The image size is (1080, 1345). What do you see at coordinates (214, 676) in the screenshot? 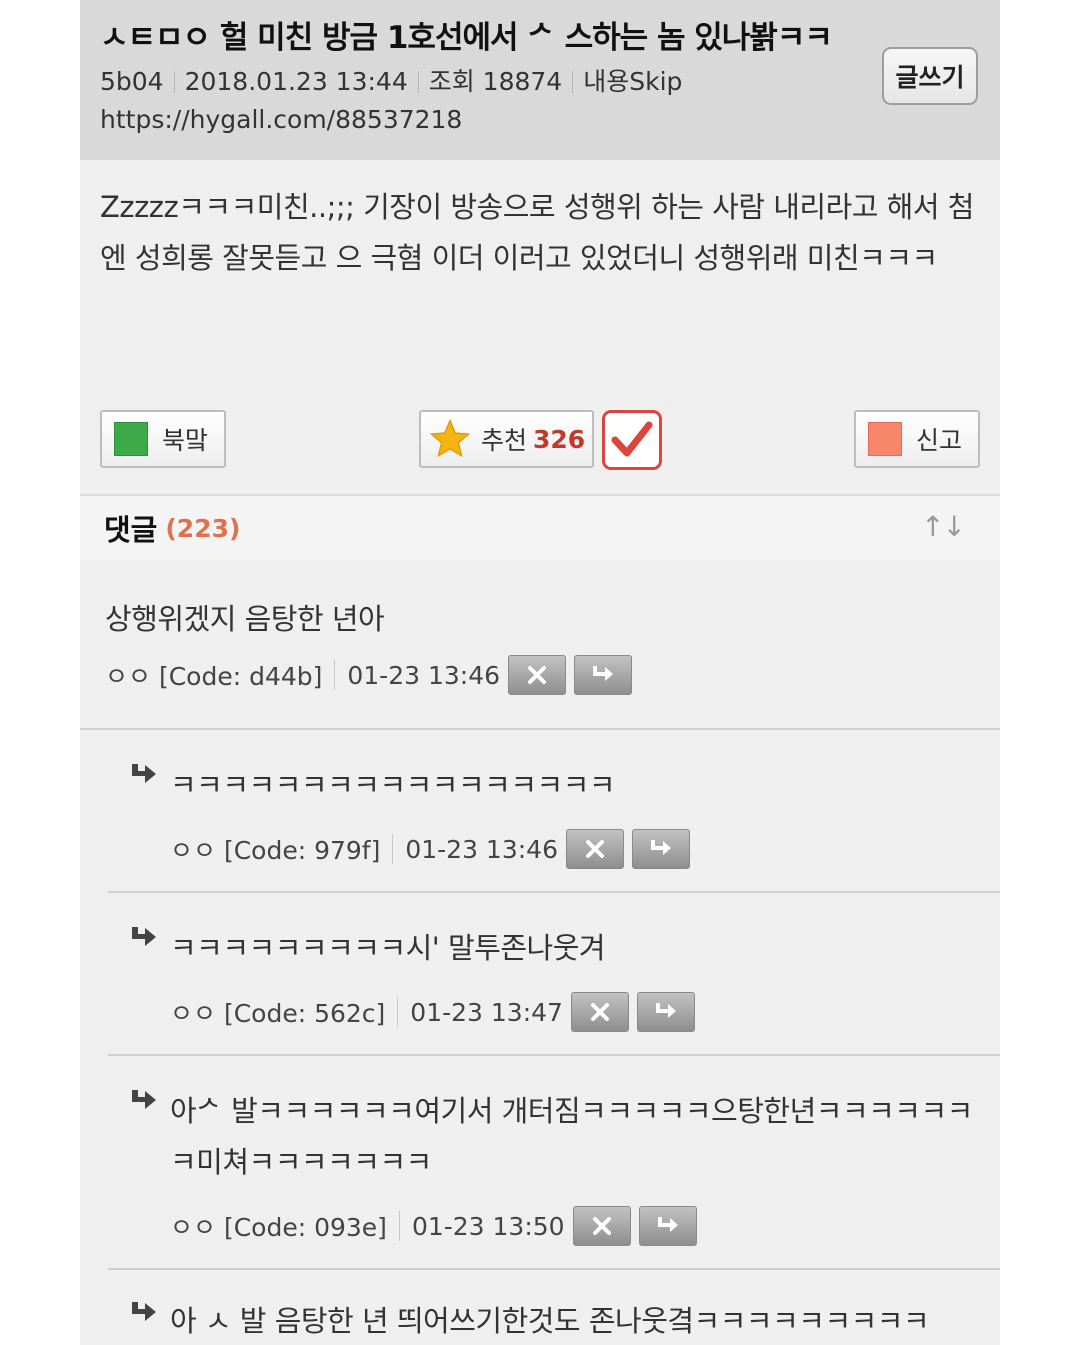
I see `comment-author: ㅇㅇ [Code: d44b]` at bounding box center [214, 676].